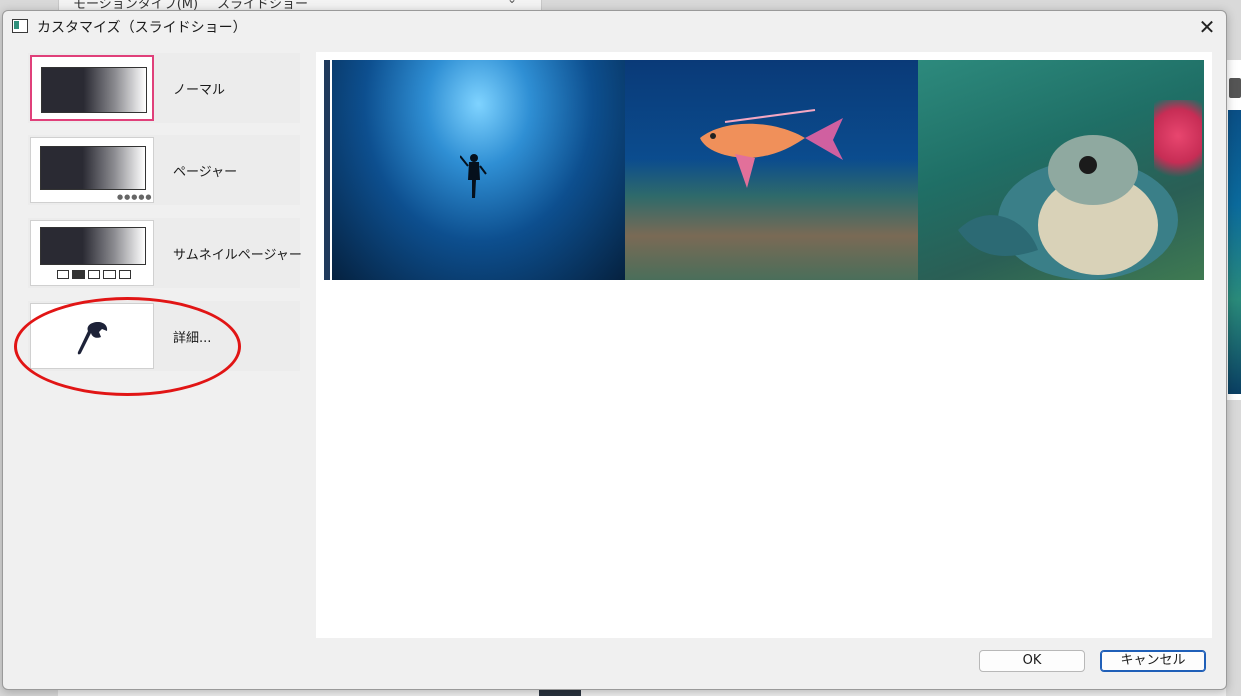 The height and width of the screenshot is (696, 1241). What do you see at coordinates (237, 255) in the screenshot?
I see `option-thumbnail-pager-label: サムネイルページャー` at bounding box center [237, 255].